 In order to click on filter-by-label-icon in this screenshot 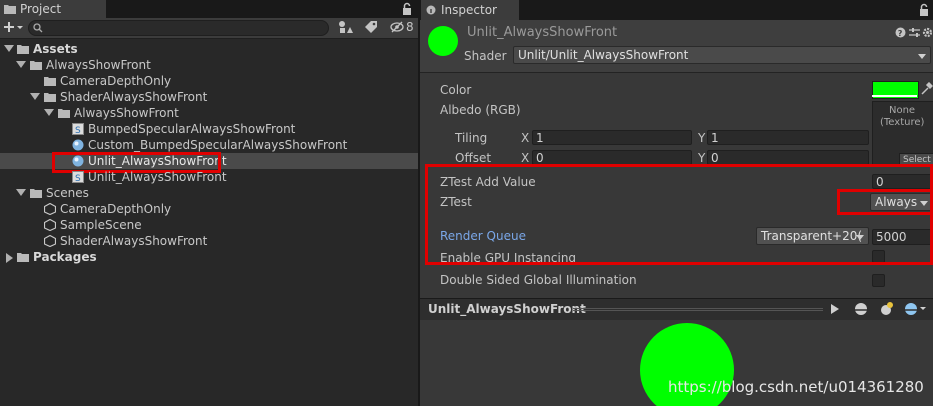, I will do `click(371, 27)`.